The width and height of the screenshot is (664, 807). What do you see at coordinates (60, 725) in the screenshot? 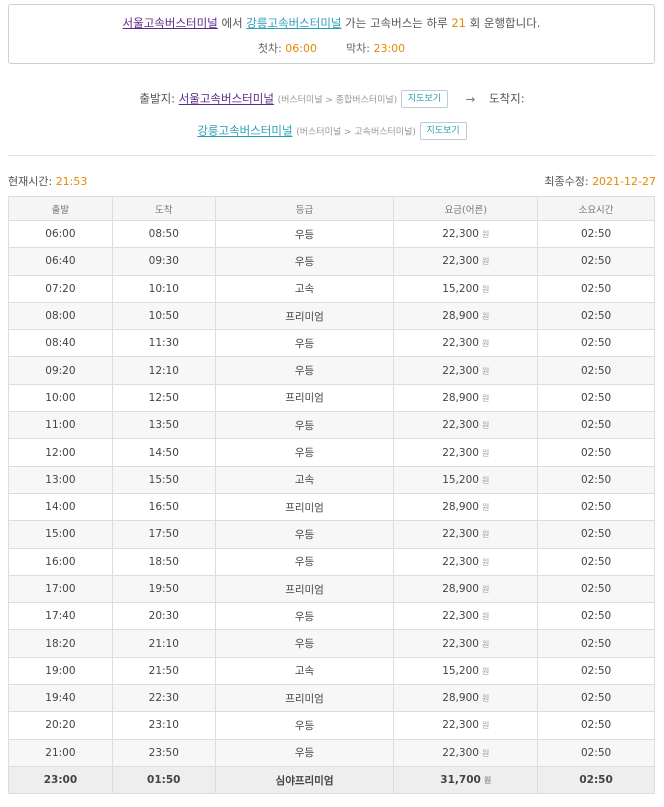
I see `cell-departure: 20:20` at bounding box center [60, 725].